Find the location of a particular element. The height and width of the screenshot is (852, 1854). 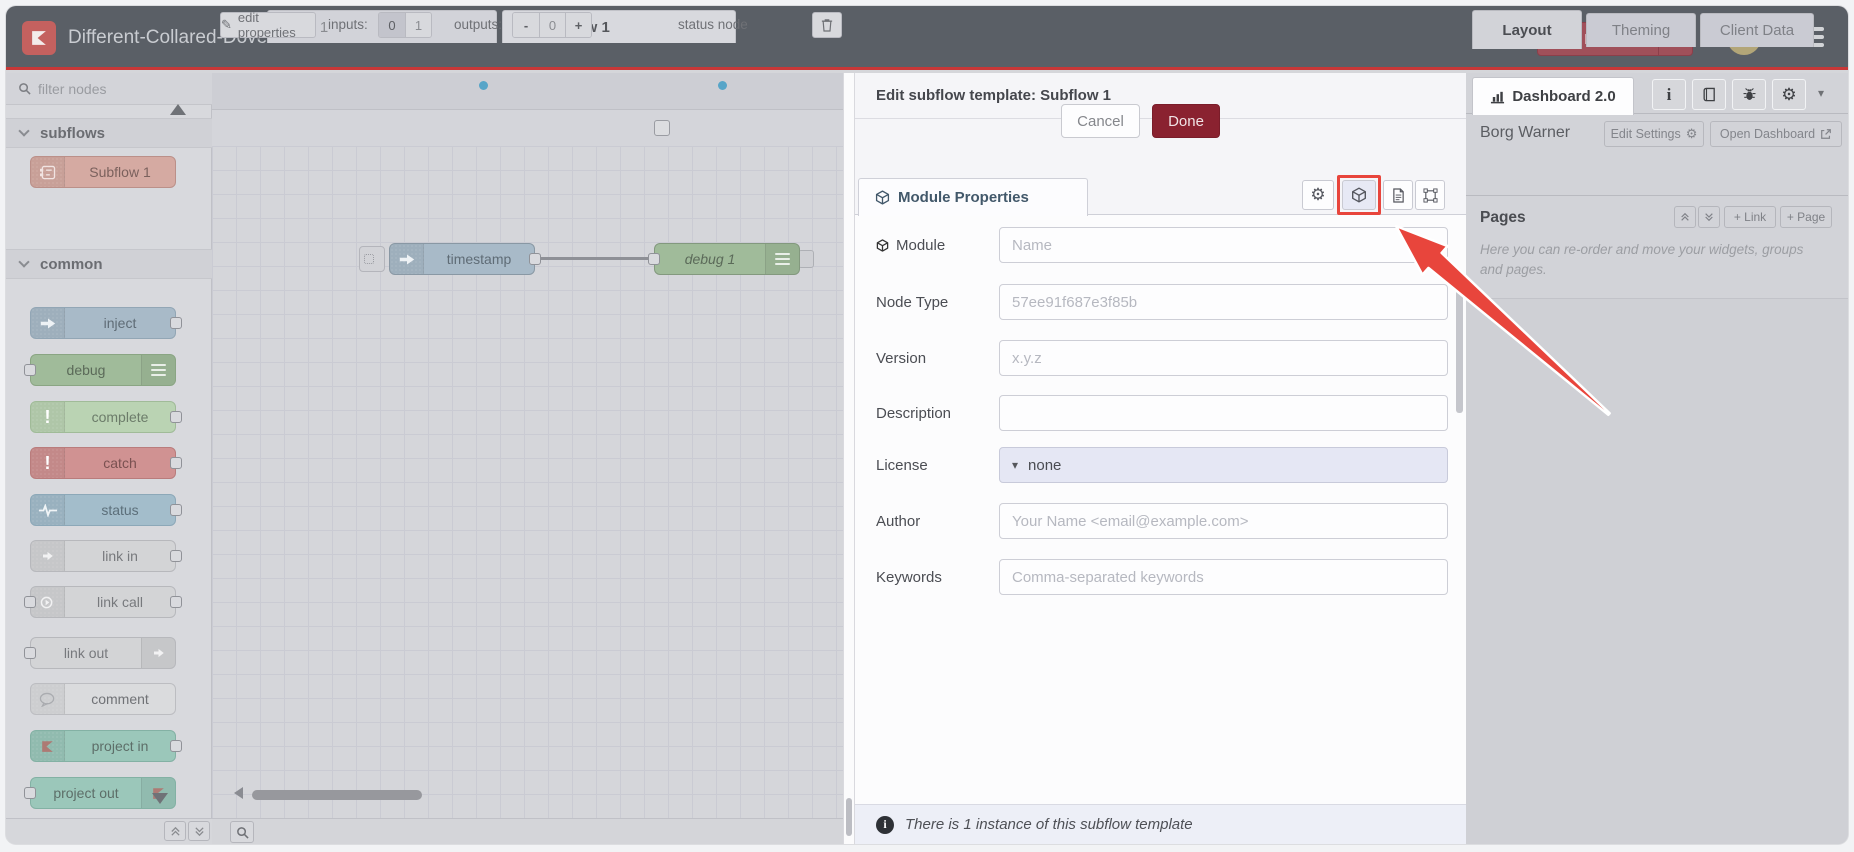

palette-node-status: status is located at coordinates (106, 510).